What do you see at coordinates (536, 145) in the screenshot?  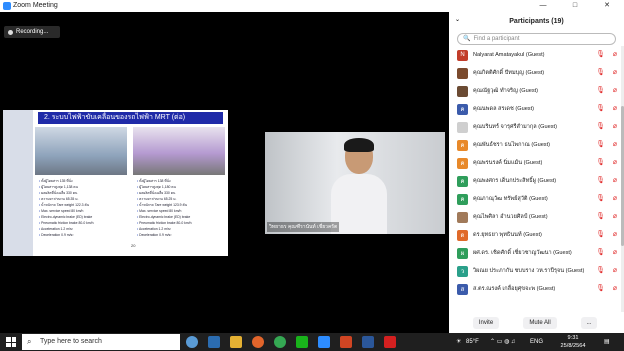 I see `participant-row: ค คุณพันธ์ชรา ธนไพกาณ (Guest) 🎙 ⌀` at bounding box center [536, 145].